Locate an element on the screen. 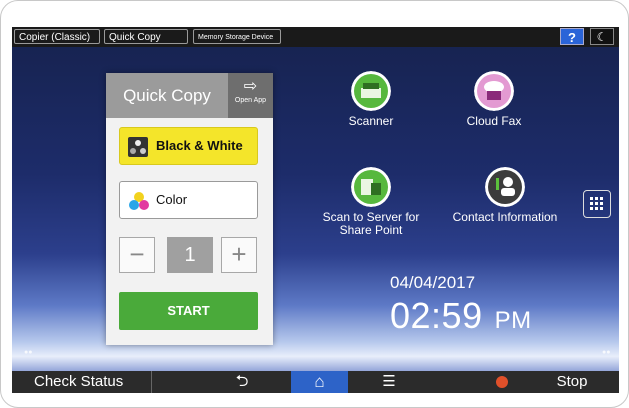 This screenshot has width=629, height=408. home-button: ⌂ is located at coordinates (319, 382).